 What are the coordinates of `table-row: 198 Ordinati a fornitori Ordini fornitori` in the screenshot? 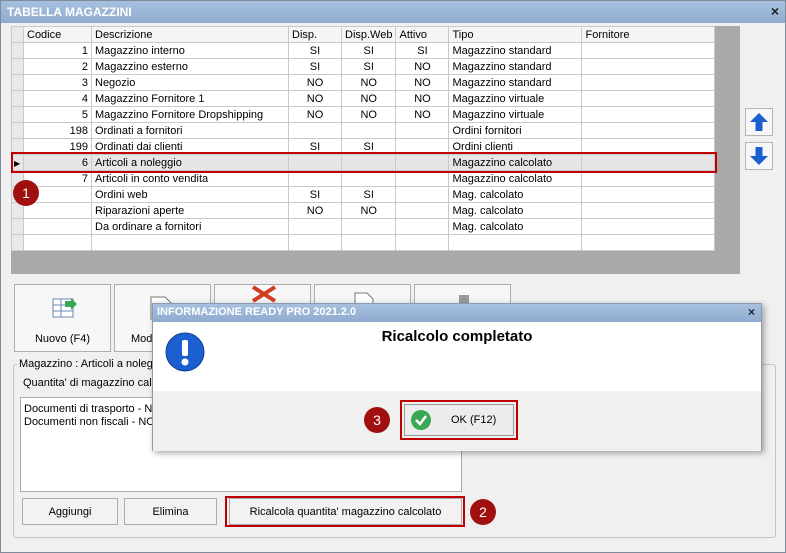 It's located at (363, 130).